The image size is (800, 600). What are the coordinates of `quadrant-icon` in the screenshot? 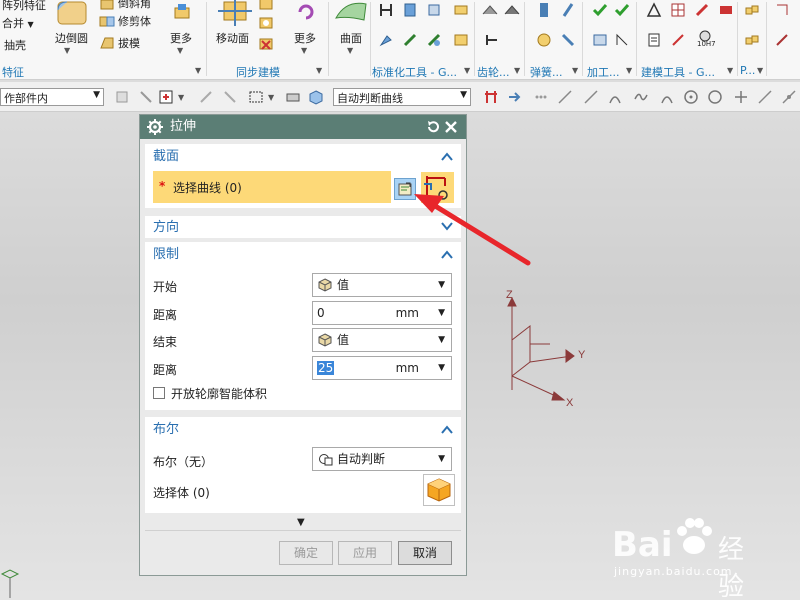 It's located at (715, 97).